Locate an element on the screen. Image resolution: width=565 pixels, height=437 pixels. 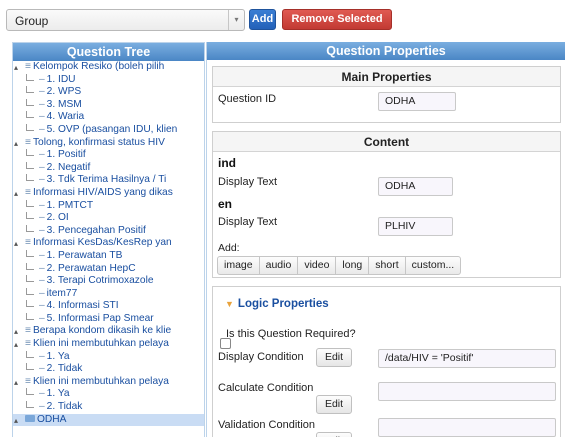
folder-icon is located at coordinates (30, 418).